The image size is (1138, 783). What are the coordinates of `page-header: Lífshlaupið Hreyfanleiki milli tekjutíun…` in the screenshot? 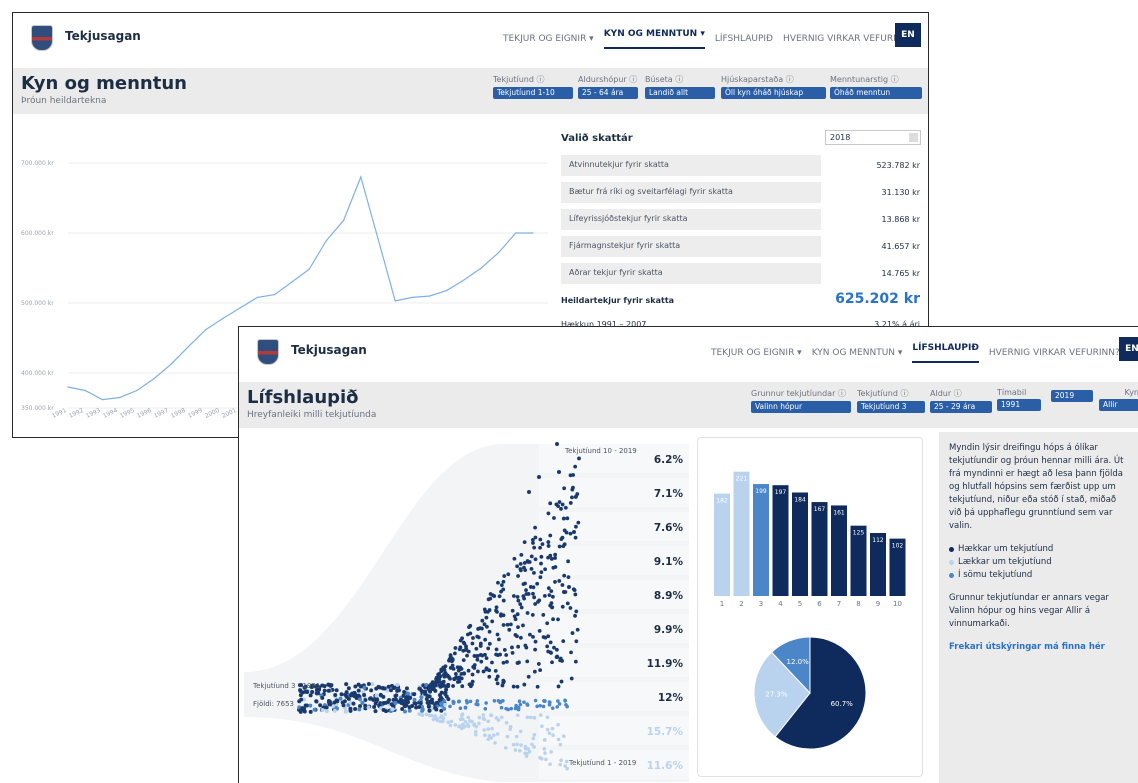 It's located at (688, 405).